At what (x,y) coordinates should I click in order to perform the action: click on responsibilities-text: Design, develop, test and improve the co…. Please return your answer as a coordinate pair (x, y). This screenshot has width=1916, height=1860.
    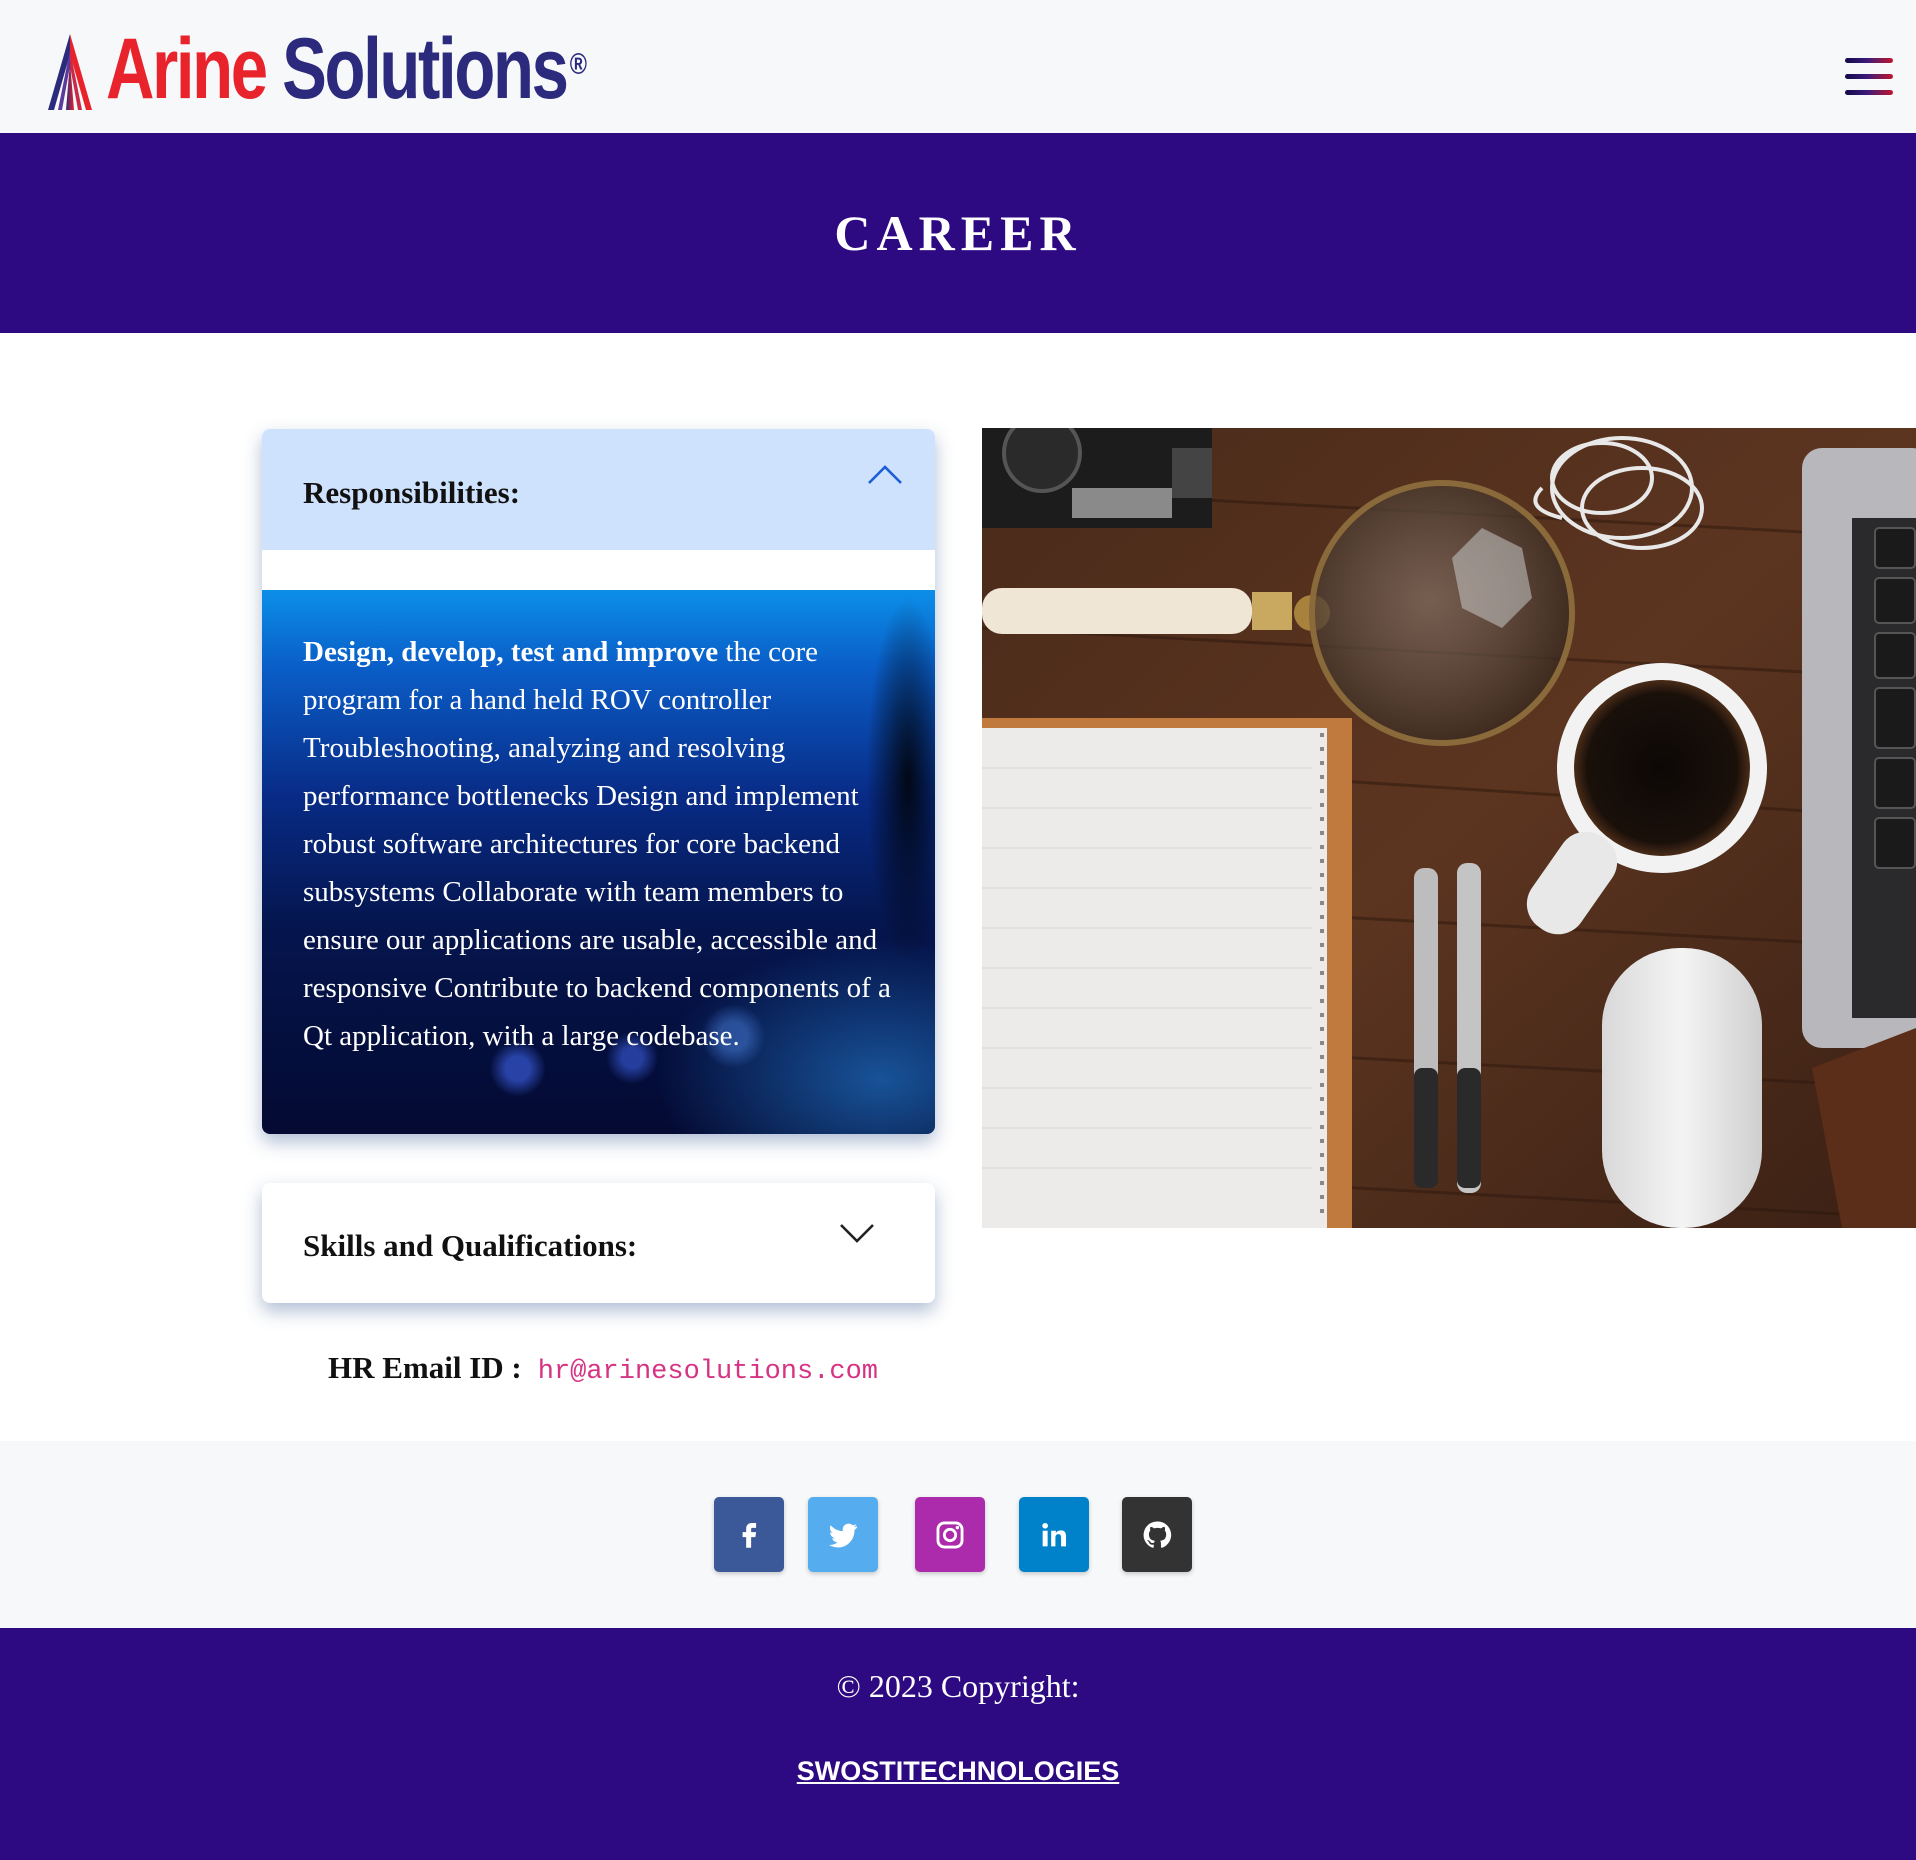
    Looking at the image, I should click on (598, 844).